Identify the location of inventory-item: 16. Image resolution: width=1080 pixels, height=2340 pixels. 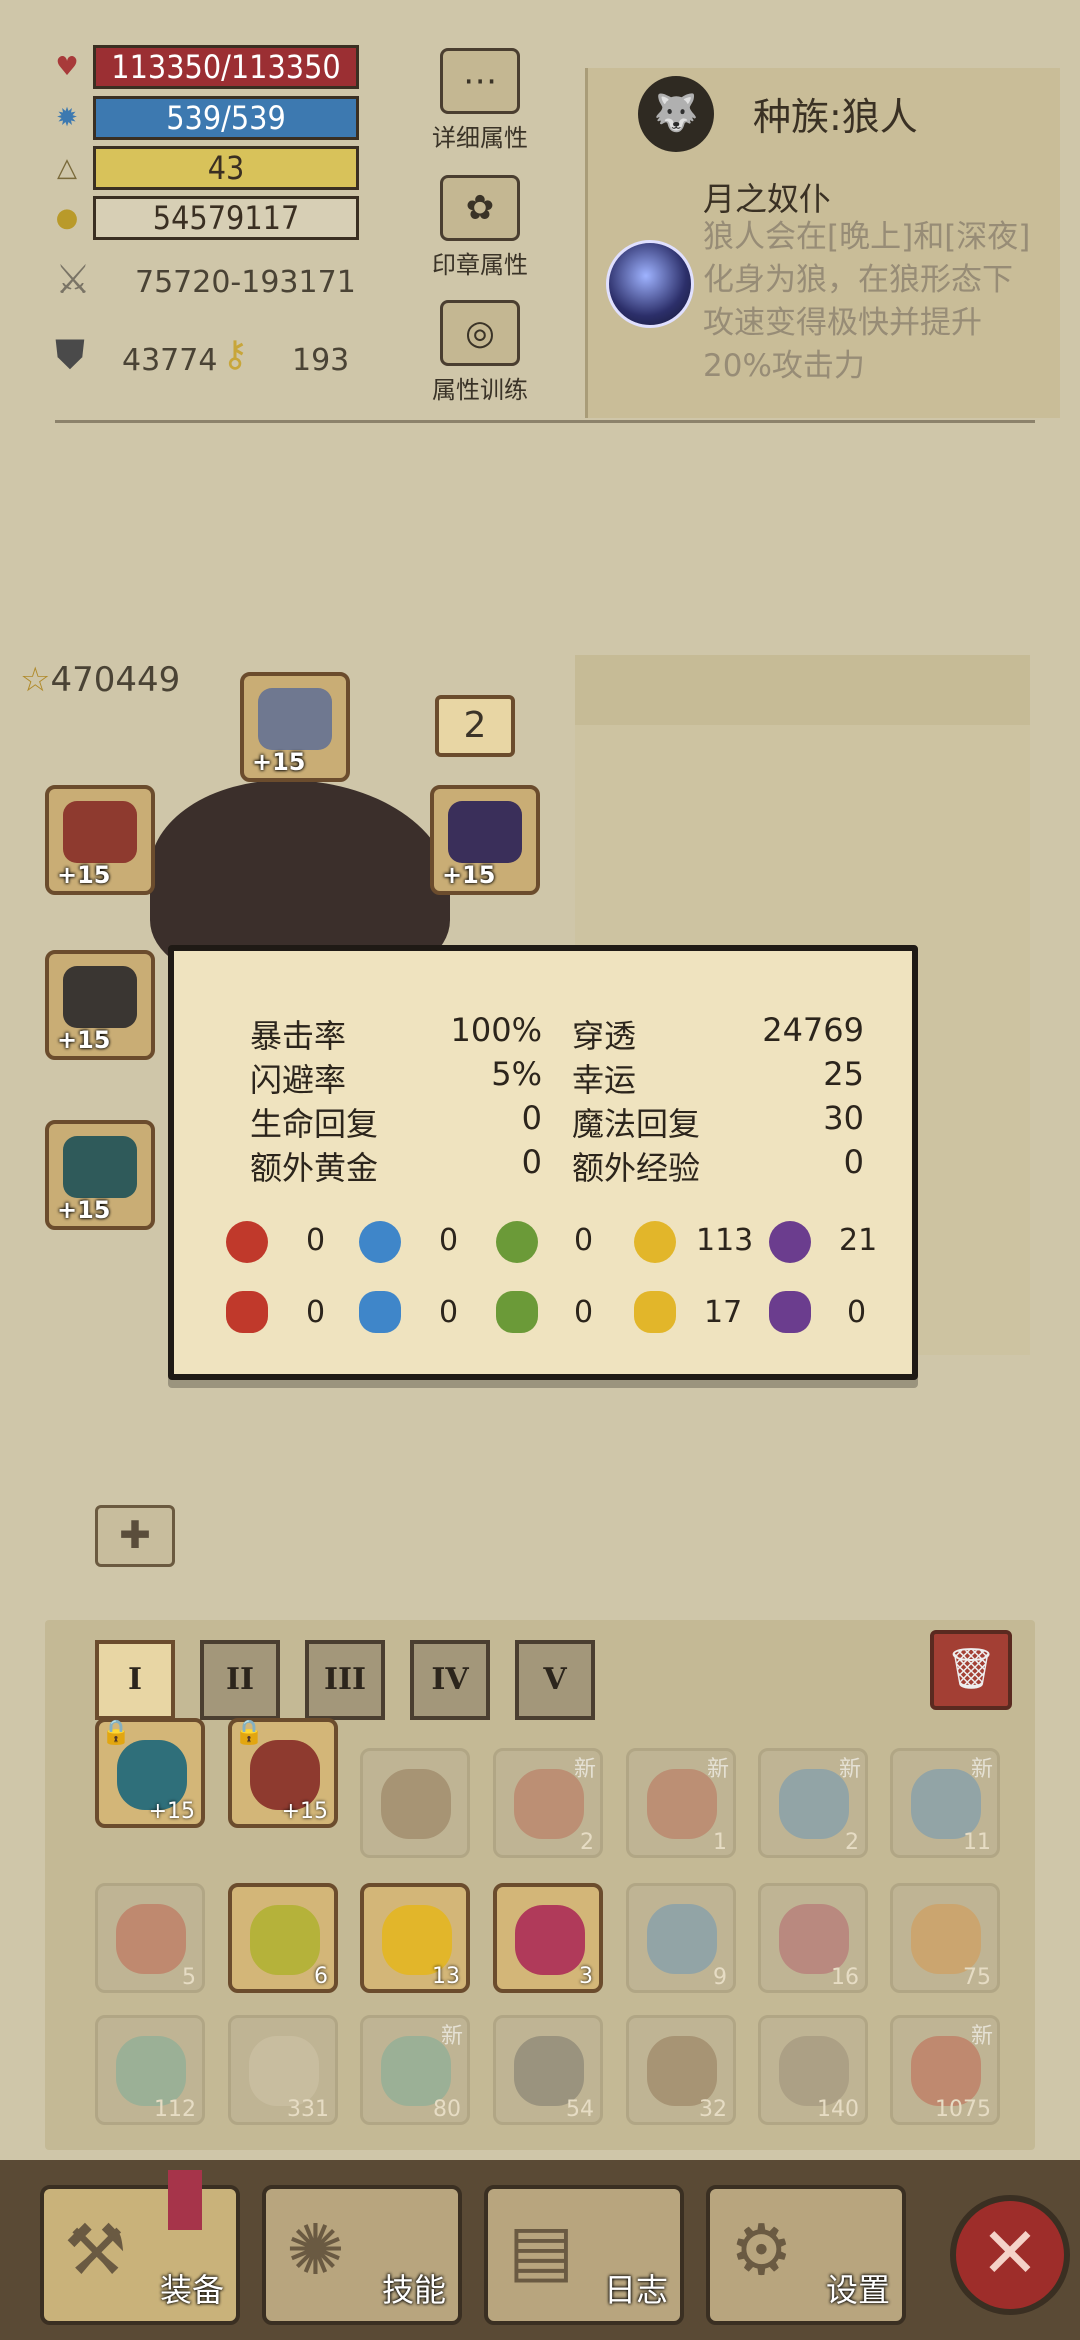
(813, 1938).